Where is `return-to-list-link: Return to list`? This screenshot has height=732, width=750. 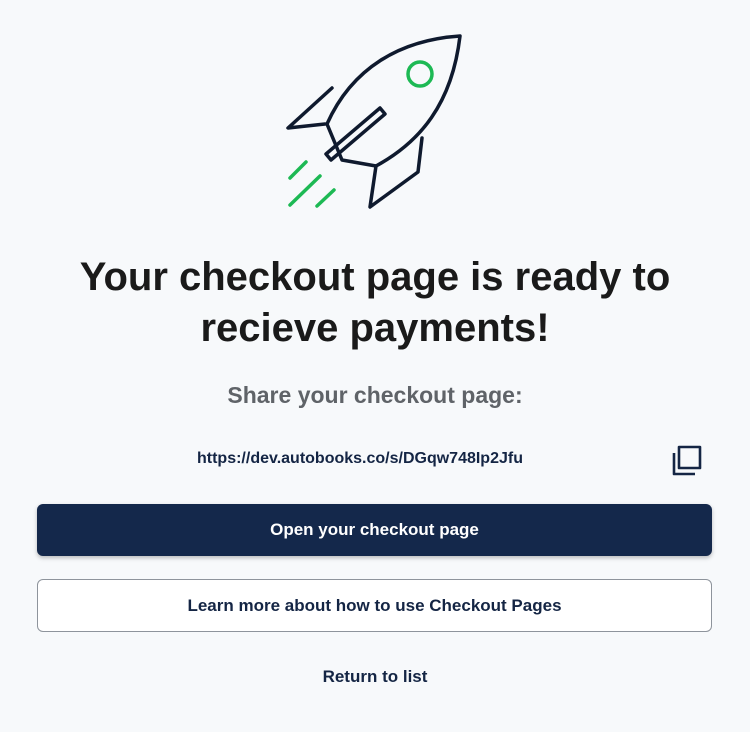 return-to-list-link: Return to list is located at coordinates (375, 677).